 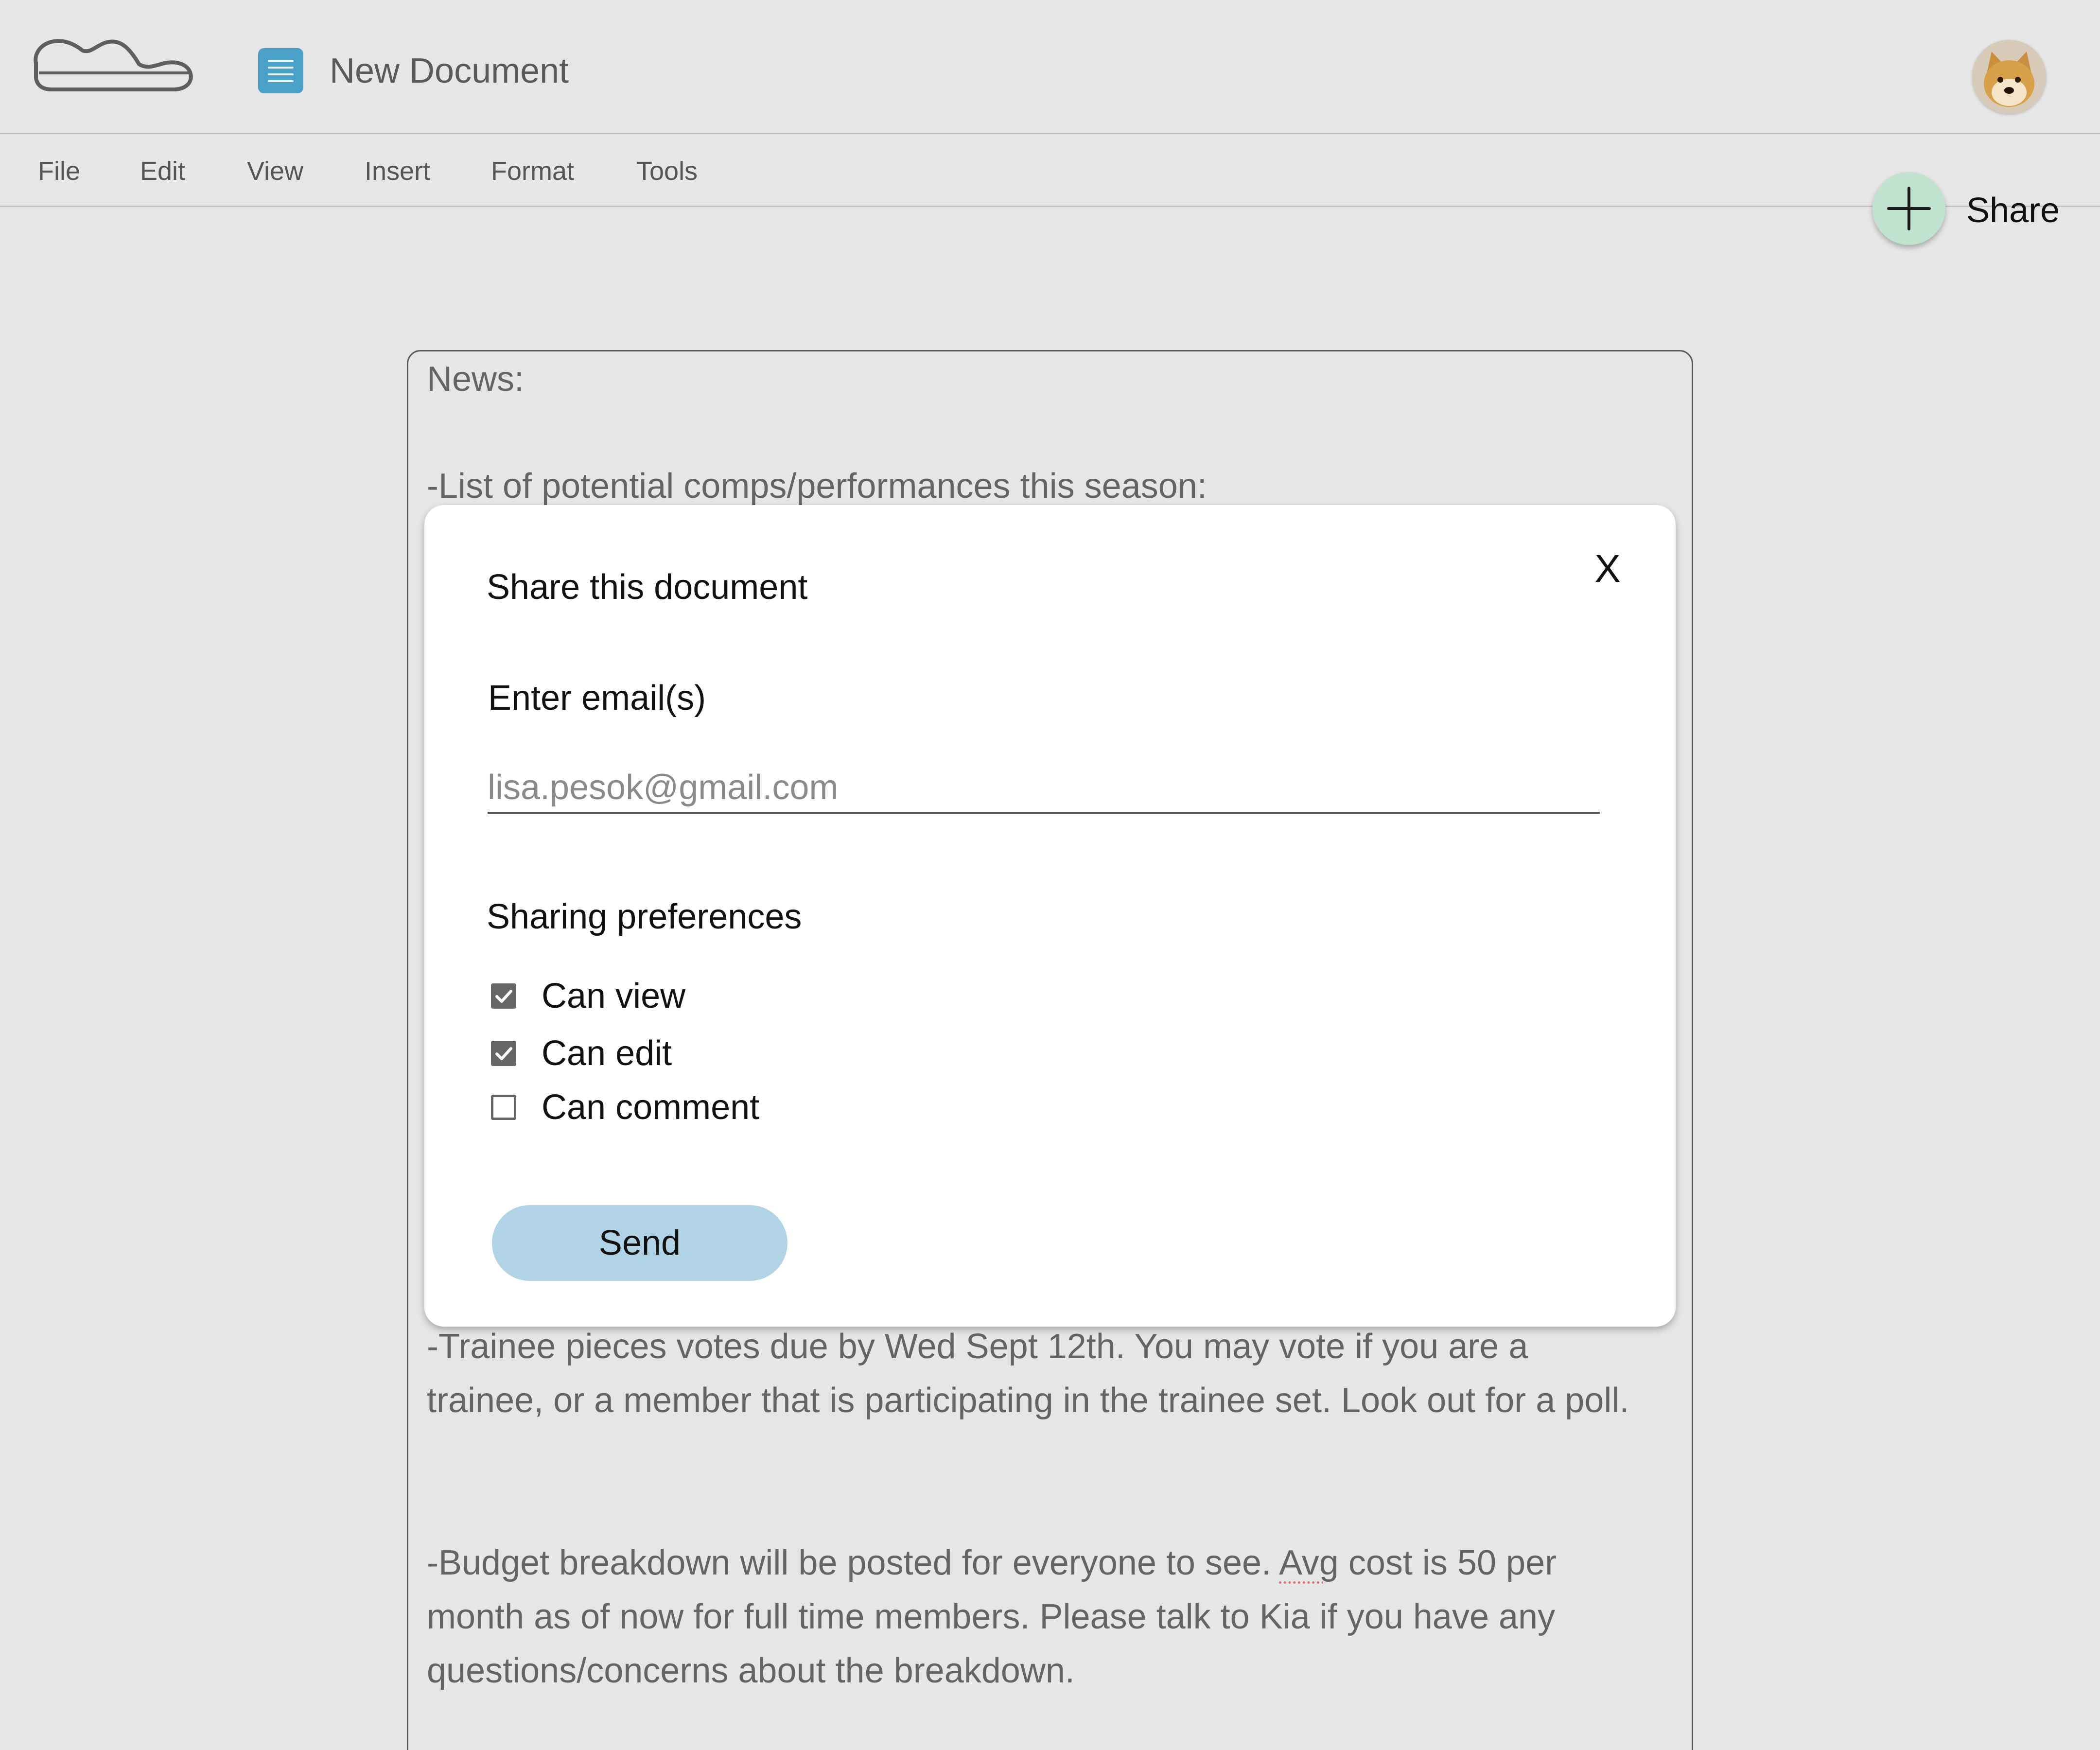 What do you see at coordinates (449, 71) in the screenshot?
I see `document-title: New Document` at bounding box center [449, 71].